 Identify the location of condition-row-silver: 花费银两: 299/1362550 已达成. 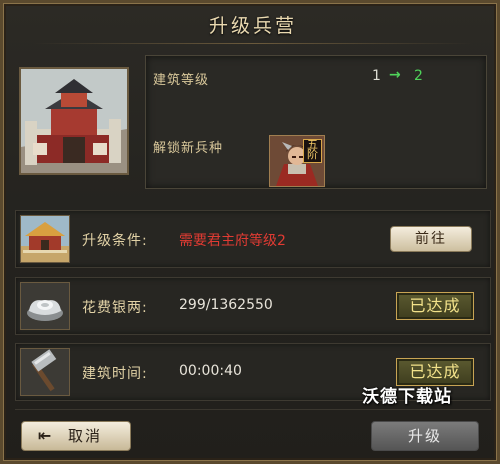
(253, 306).